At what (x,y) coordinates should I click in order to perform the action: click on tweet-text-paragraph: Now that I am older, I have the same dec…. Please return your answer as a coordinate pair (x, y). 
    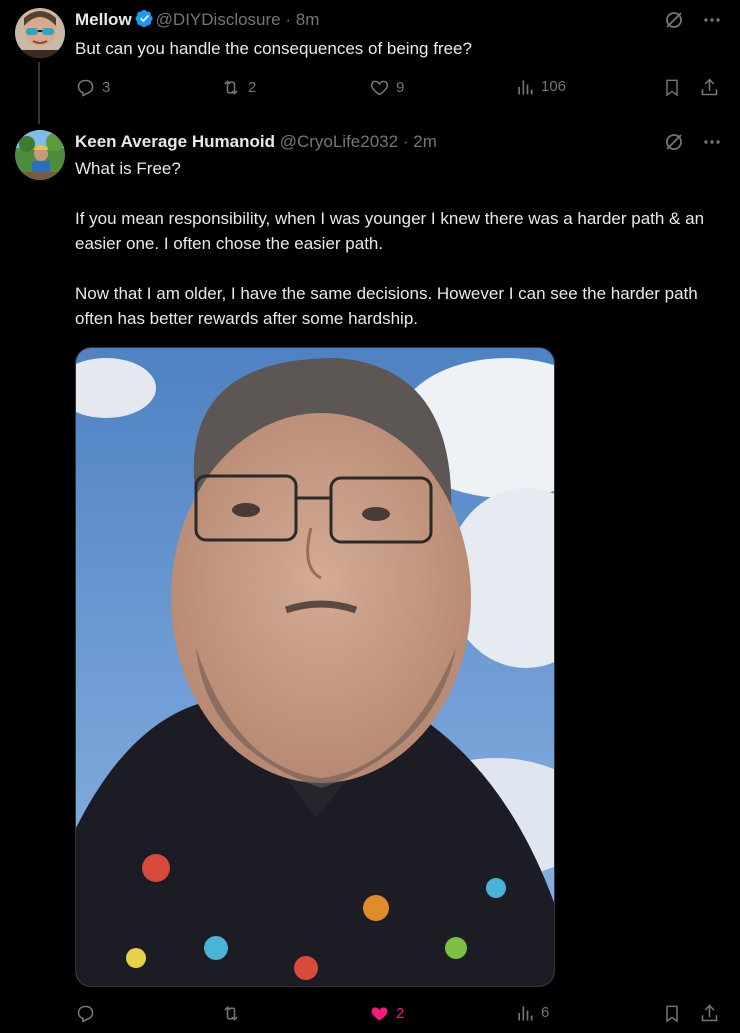
    Looking at the image, I should click on (386, 306).